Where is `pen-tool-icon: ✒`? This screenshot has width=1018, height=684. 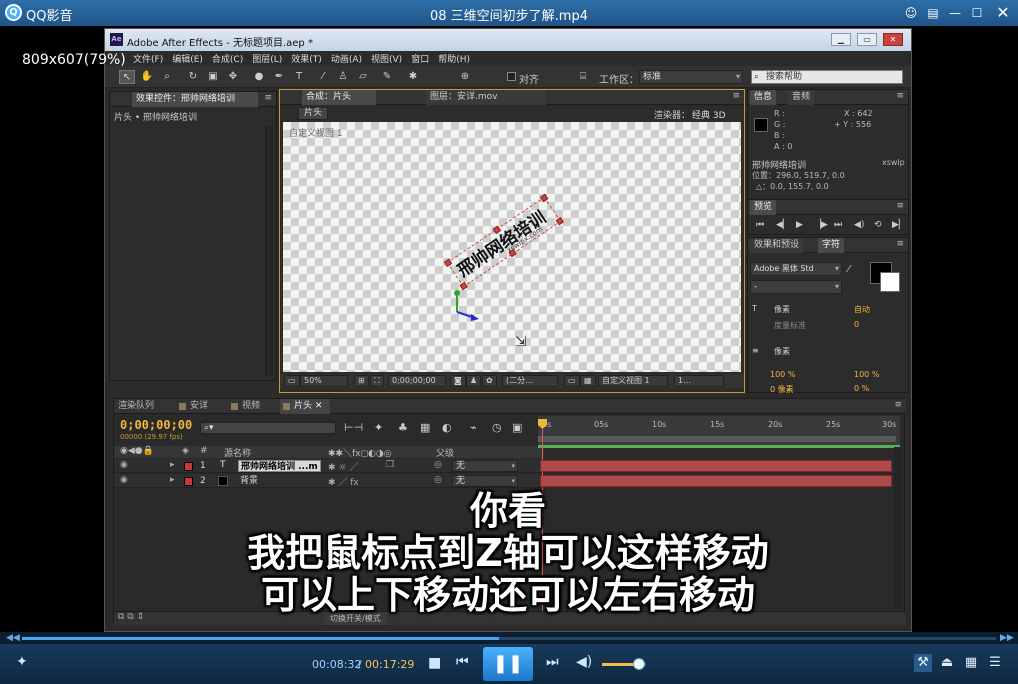 pen-tool-icon: ✒ is located at coordinates (279, 77).